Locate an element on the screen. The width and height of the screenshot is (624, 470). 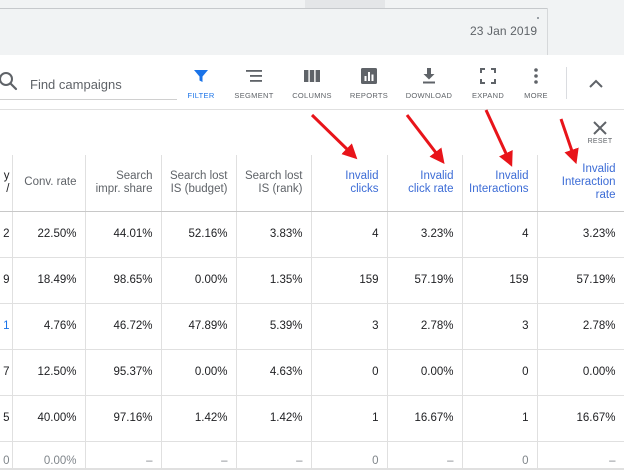
columns-label: COLUMNS is located at coordinates (312, 95).